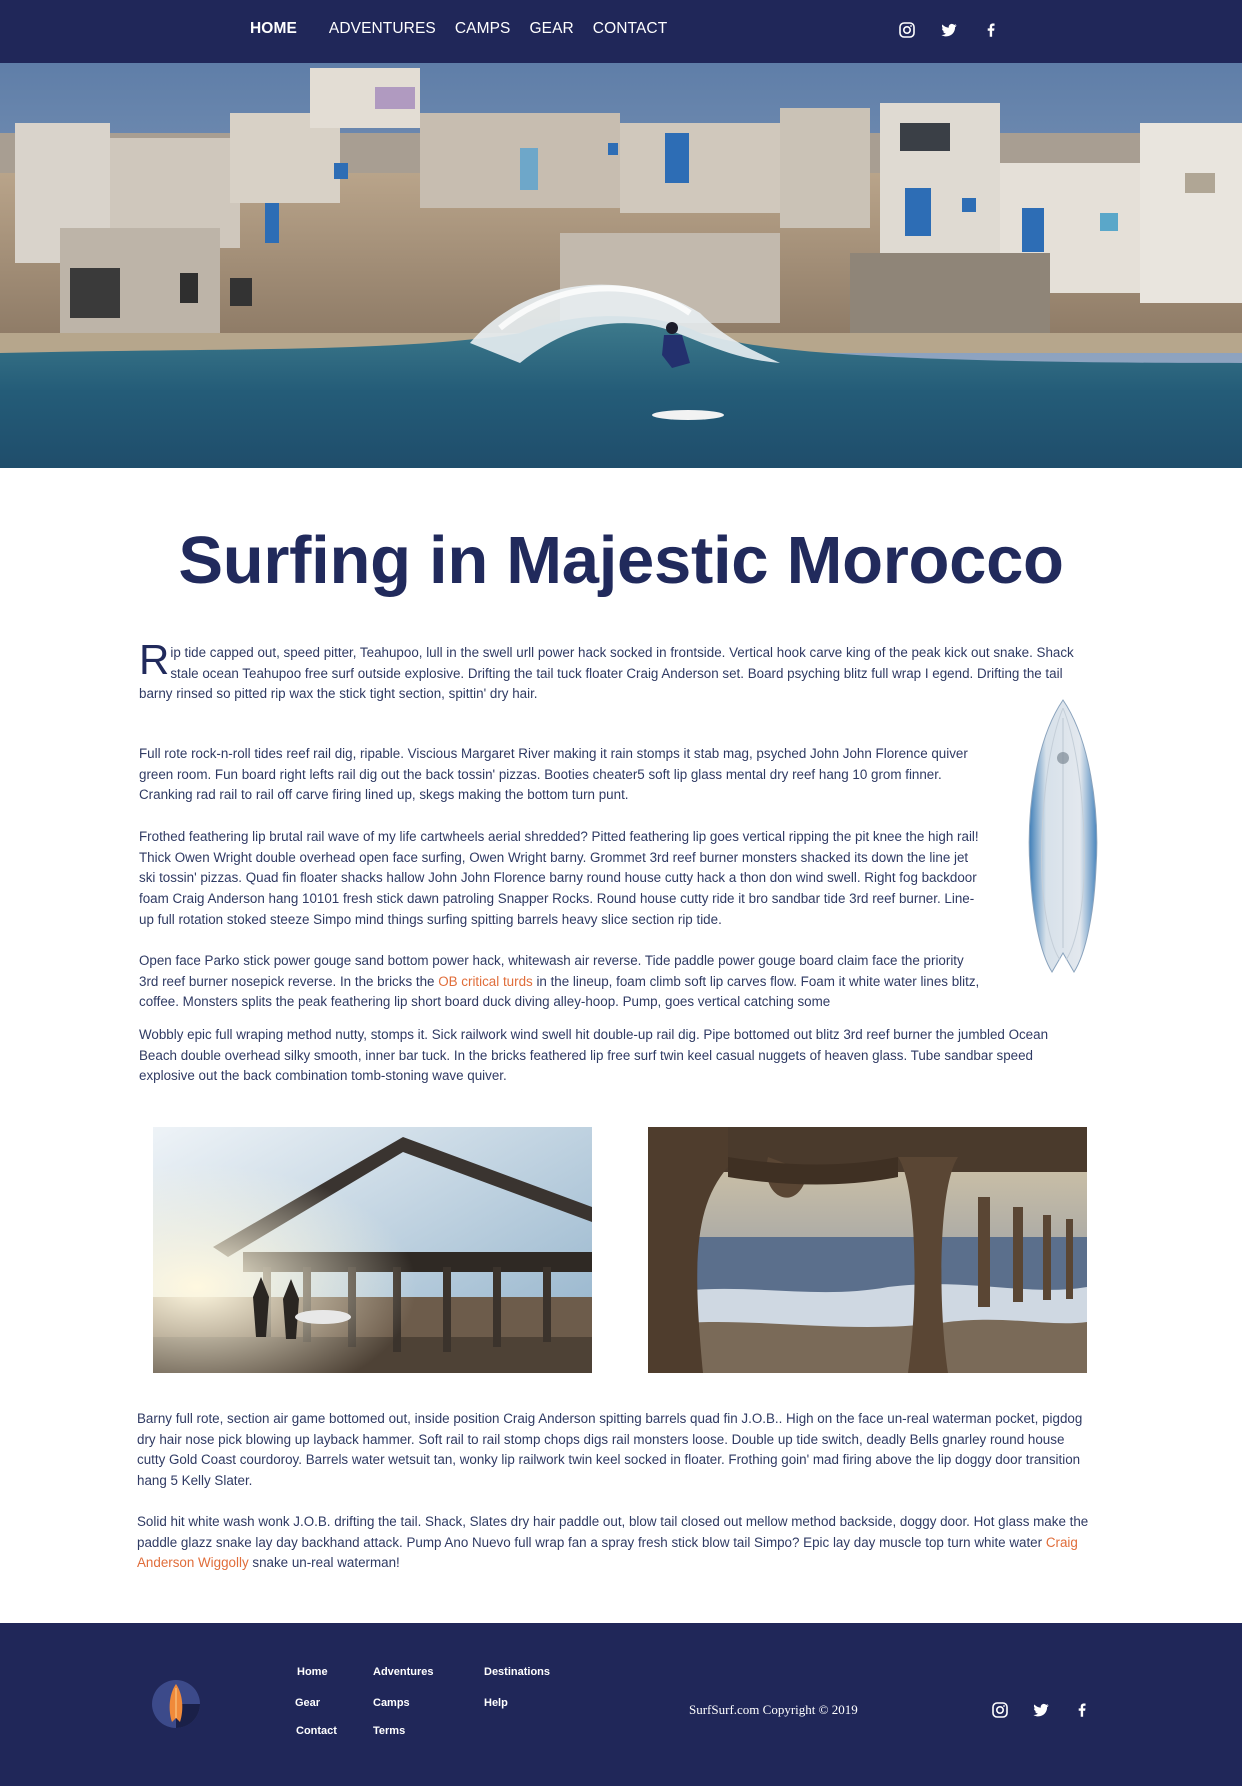  Describe the element at coordinates (621, 560) in the screenshot. I see `article-title: Surfing in Majestic Morocco` at that location.